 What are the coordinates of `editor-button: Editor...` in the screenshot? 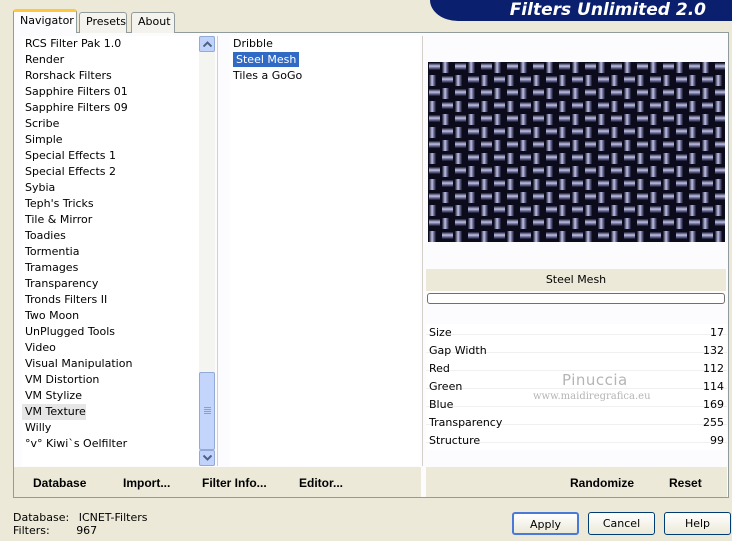 It's located at (321, 483).